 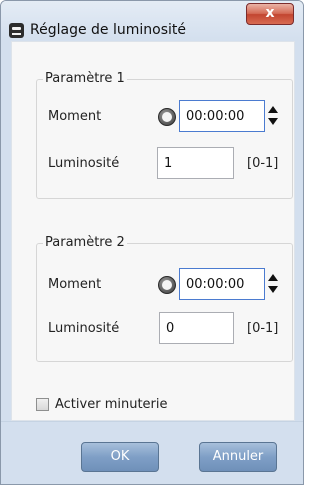 I want to click on ok-button: OK, so click(x=120, y=457).